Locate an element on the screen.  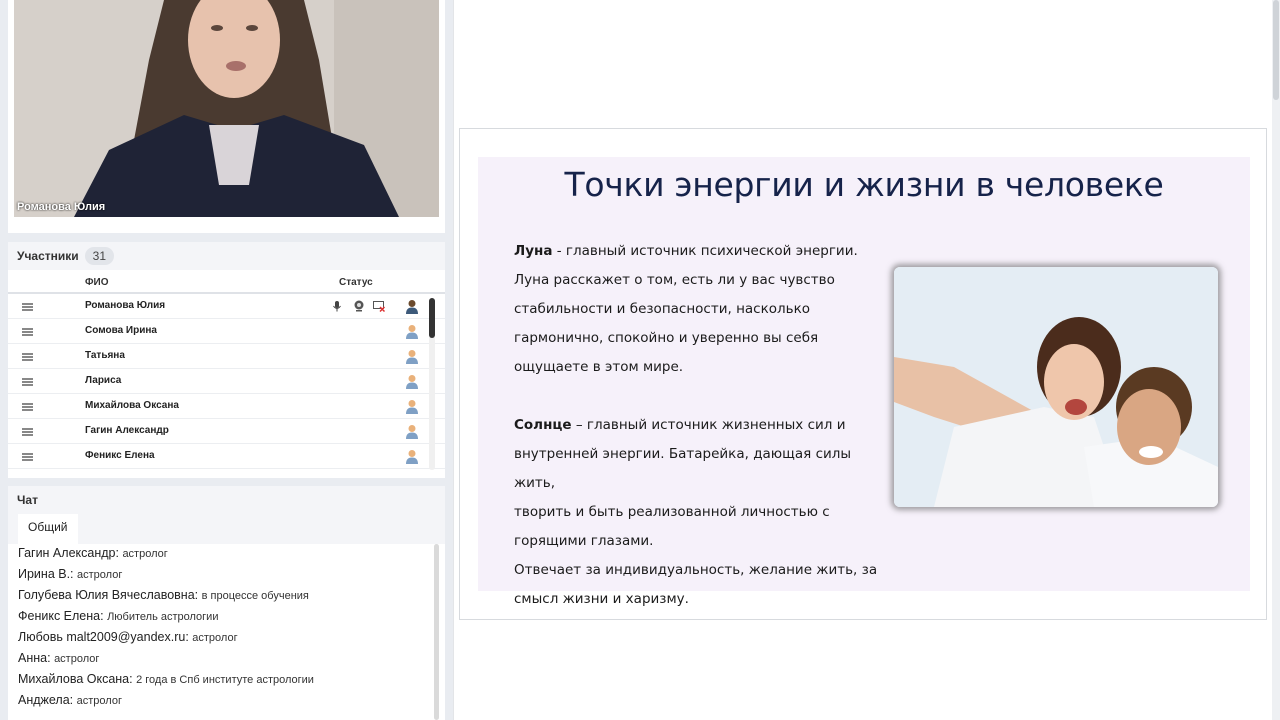
participants-header: Участники 31 is located at coordinates (226, 256).